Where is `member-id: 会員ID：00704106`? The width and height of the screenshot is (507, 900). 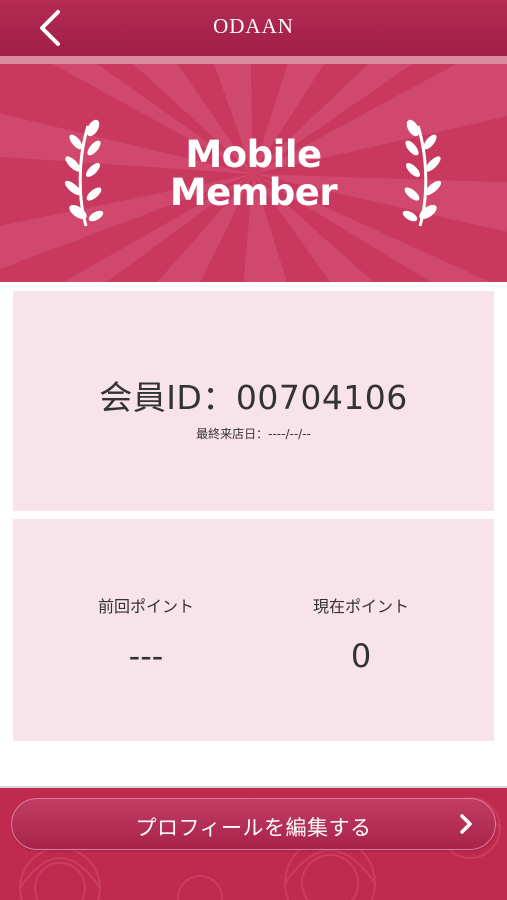 member-id: 会員ID：00704106 is located at coordinates (253, 397).